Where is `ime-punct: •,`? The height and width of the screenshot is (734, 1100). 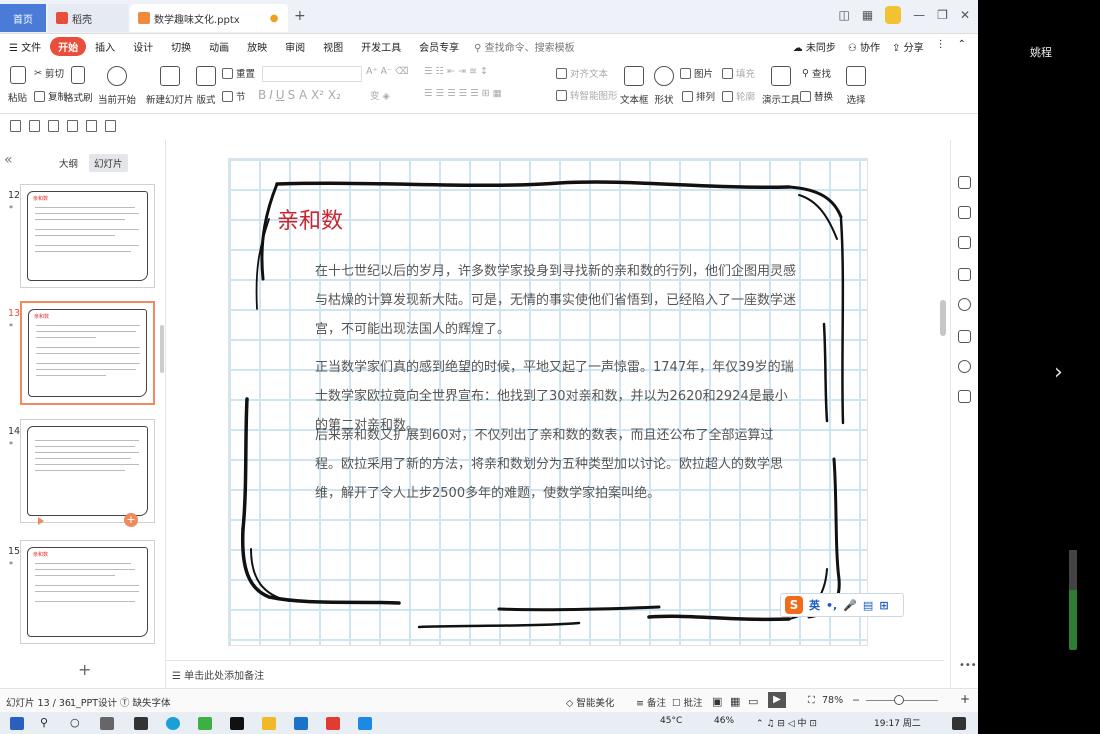 ime-punct: •, is located at coordinates (831, 605).